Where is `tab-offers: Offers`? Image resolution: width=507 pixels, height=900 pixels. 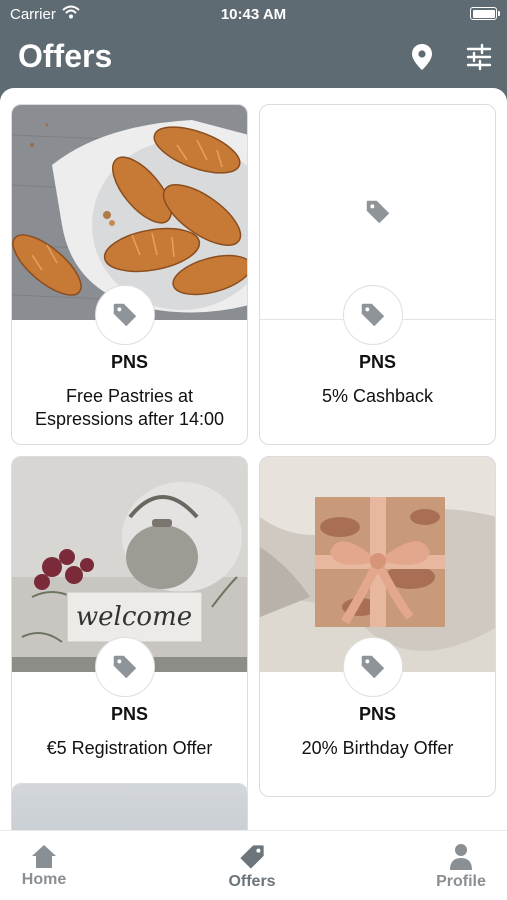
tab-offers: Offers is located at coordinates (252, 865).